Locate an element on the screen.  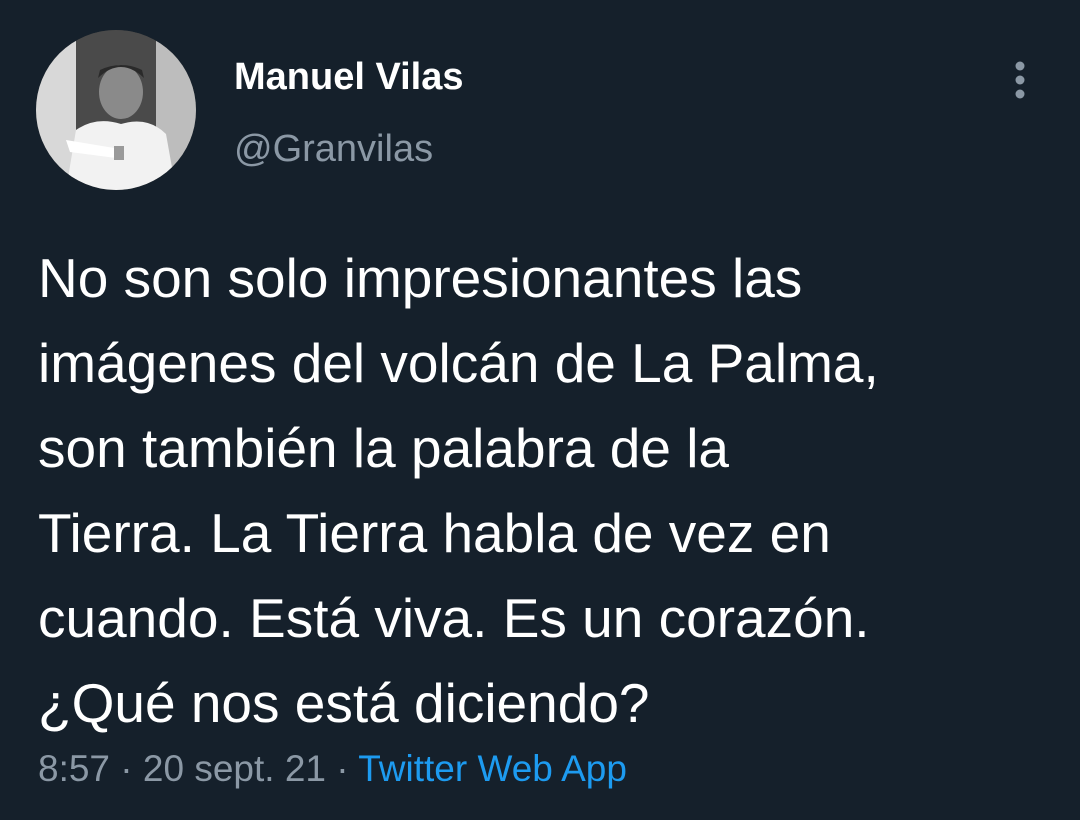
more-vertical-icon is located at coordinates (1020, 80).